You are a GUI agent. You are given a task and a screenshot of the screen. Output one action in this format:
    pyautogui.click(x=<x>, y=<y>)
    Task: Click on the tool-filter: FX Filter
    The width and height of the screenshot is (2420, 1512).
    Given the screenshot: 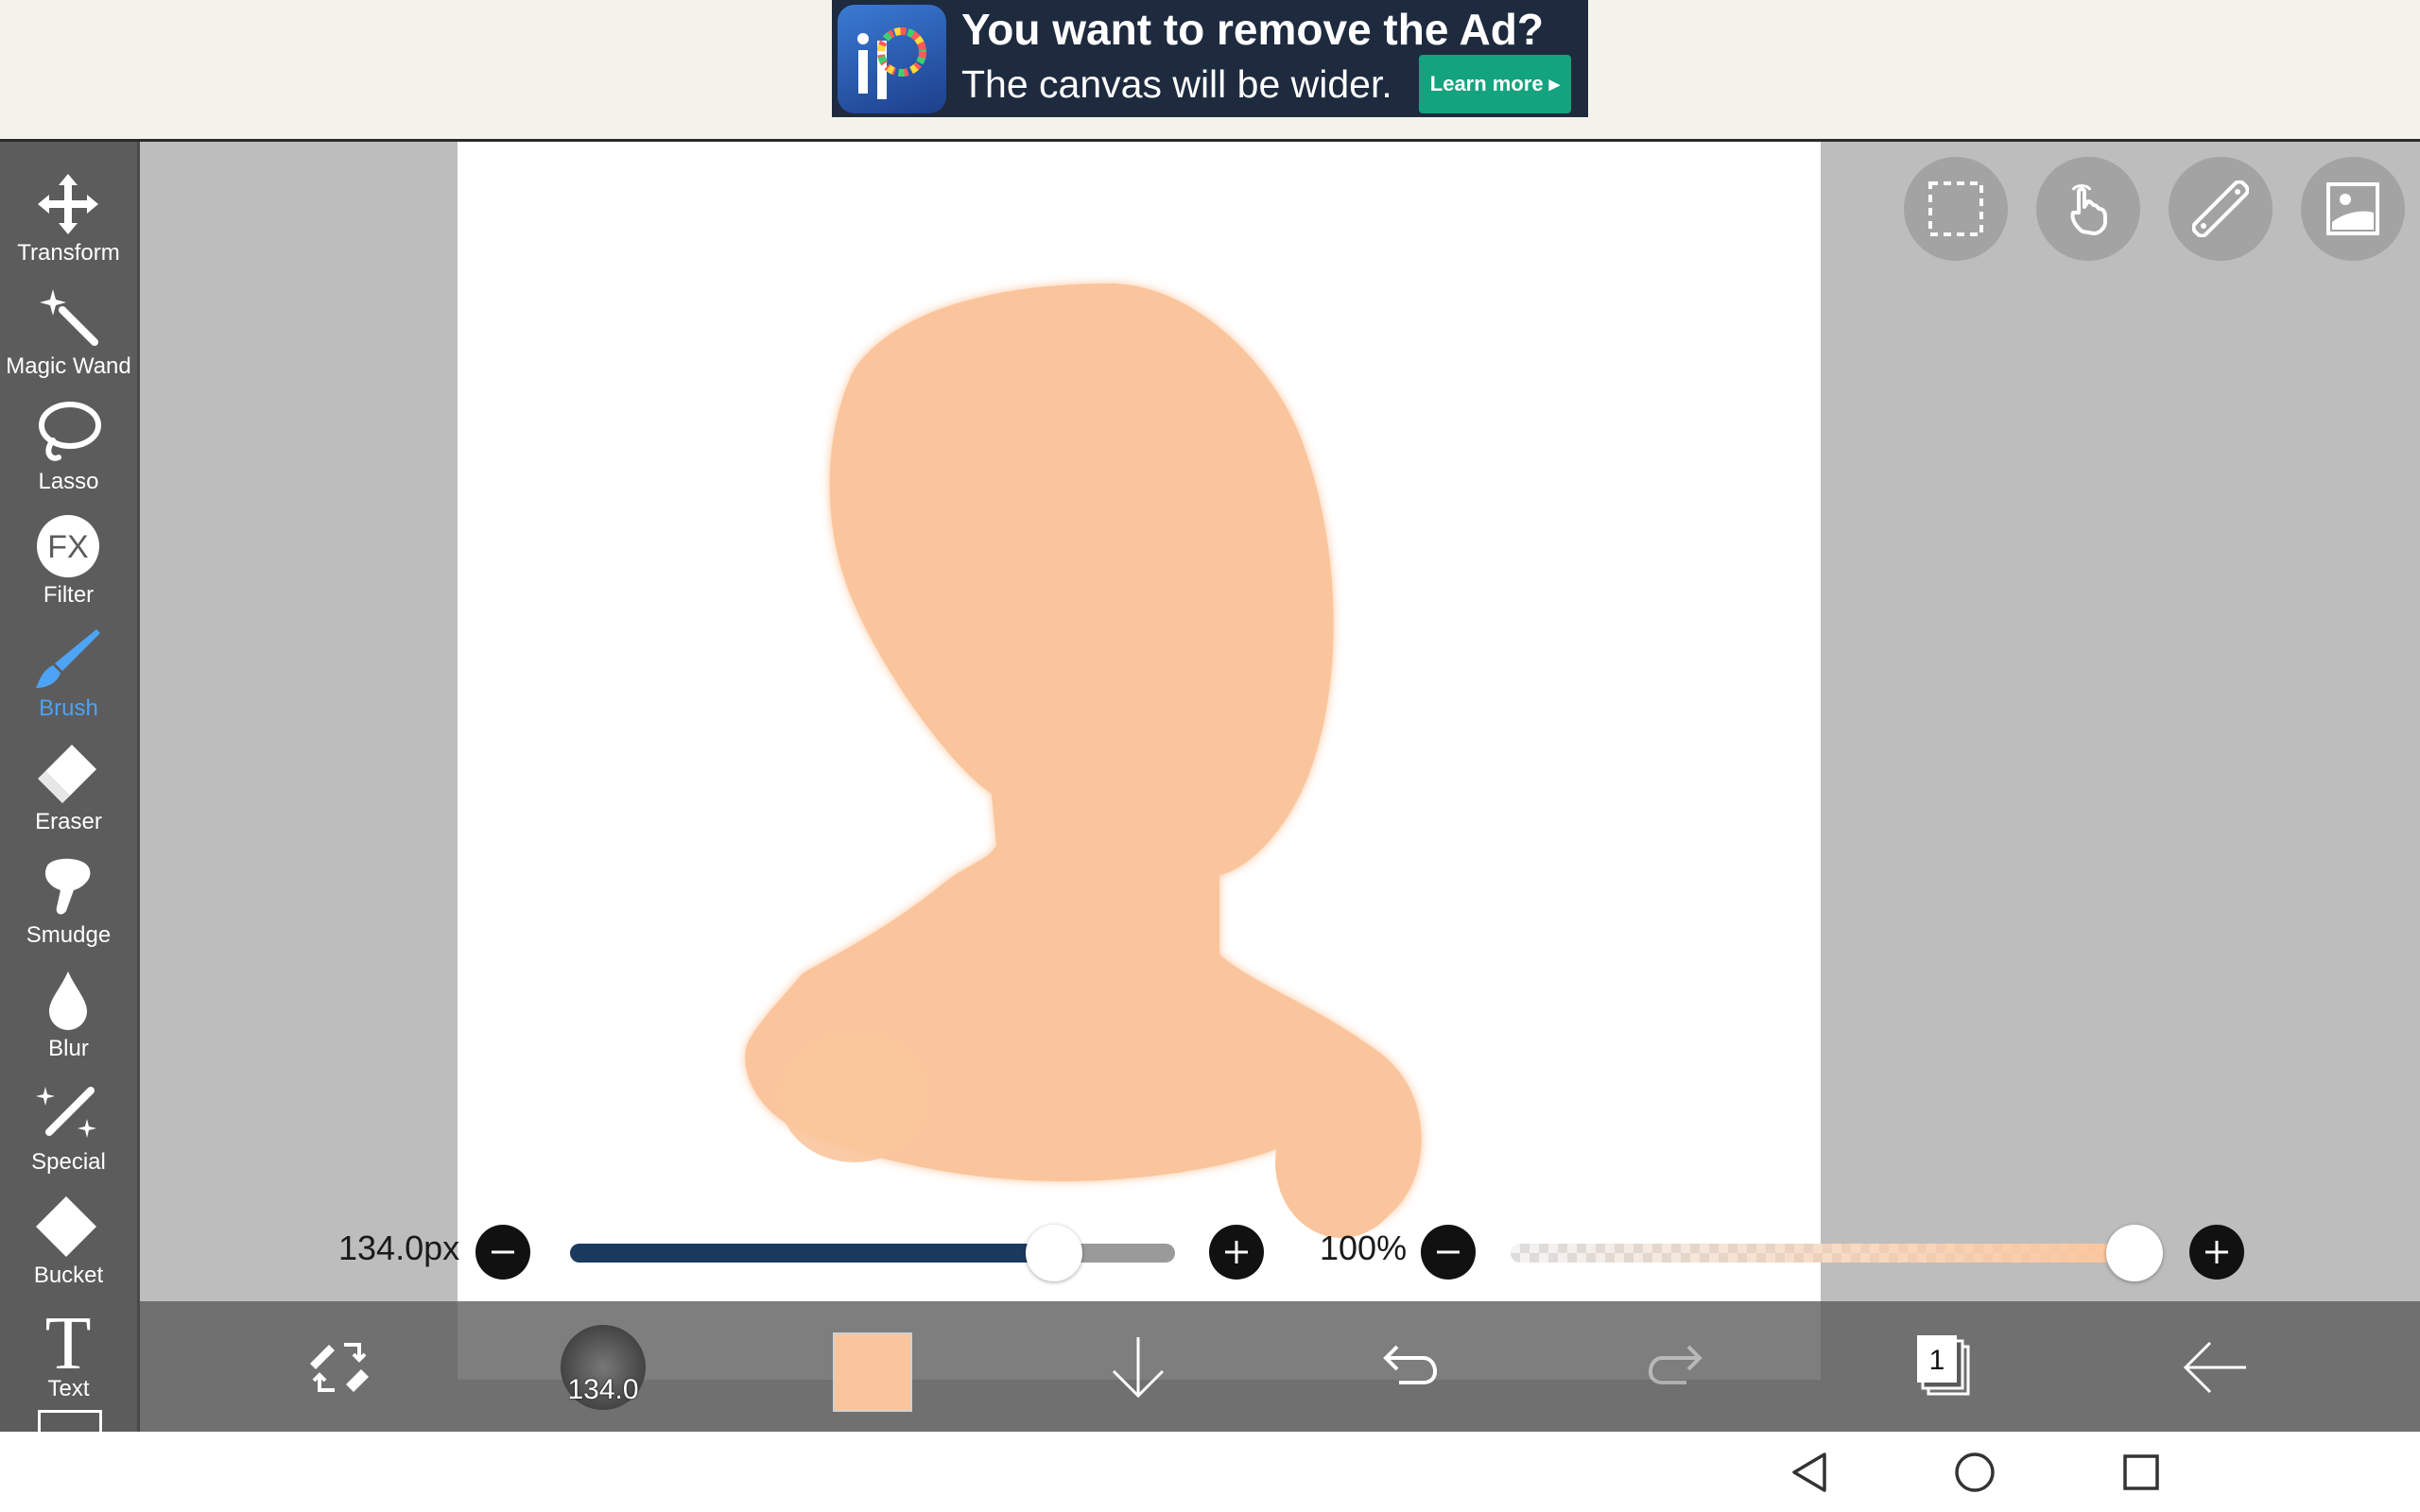 What is the action you would take?
    pyautogui.click(x=68, y=559)
    